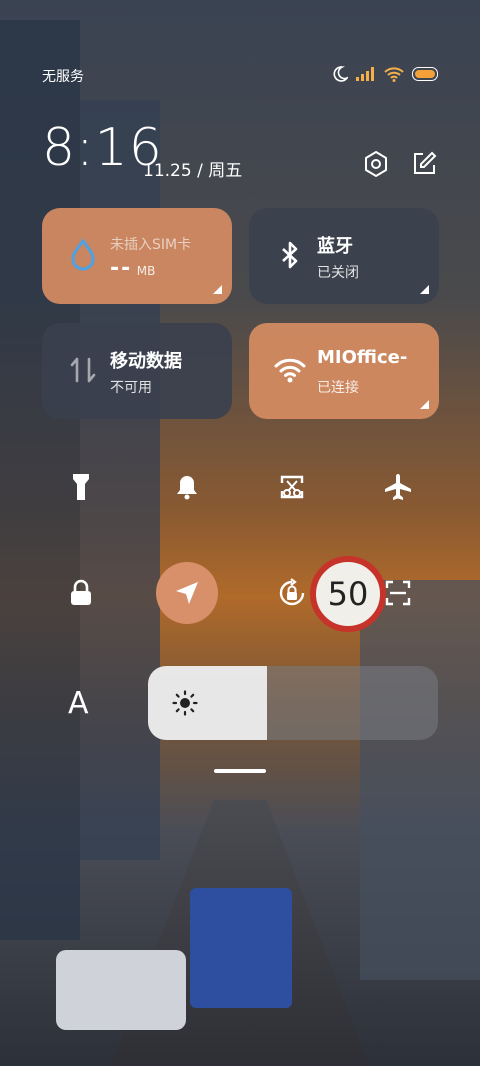  I want to click on flashlight-toggle, so click(81, 487).